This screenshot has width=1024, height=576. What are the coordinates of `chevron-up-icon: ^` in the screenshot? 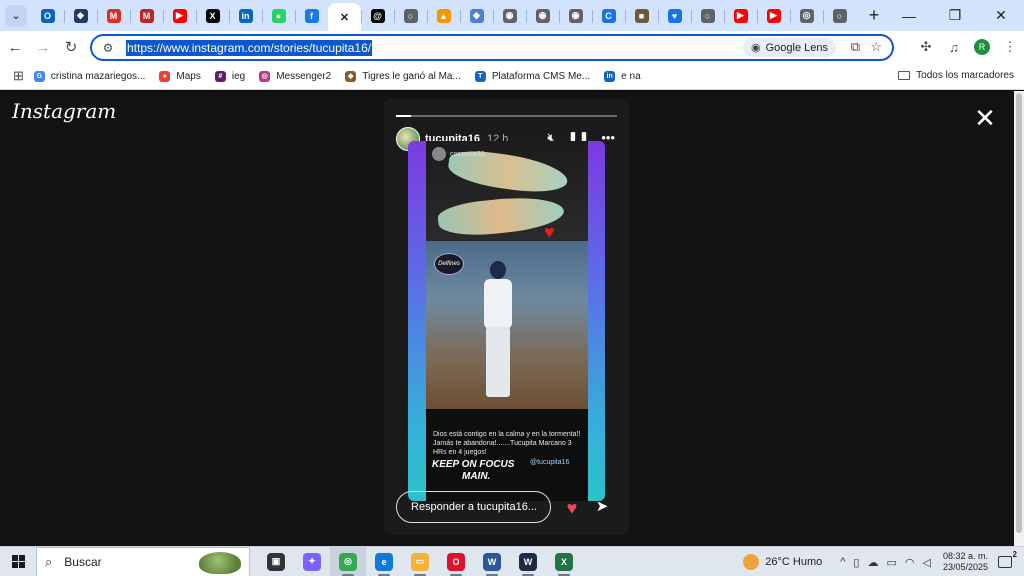 It's located at (842, 562).